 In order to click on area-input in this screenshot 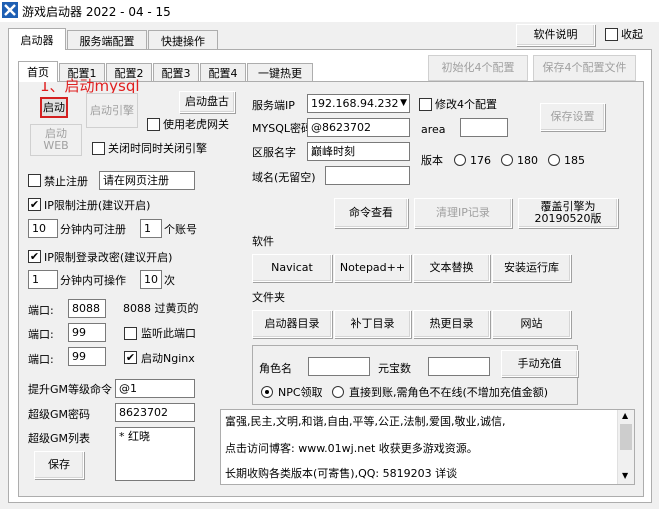, I will do `click(484, 127)`.